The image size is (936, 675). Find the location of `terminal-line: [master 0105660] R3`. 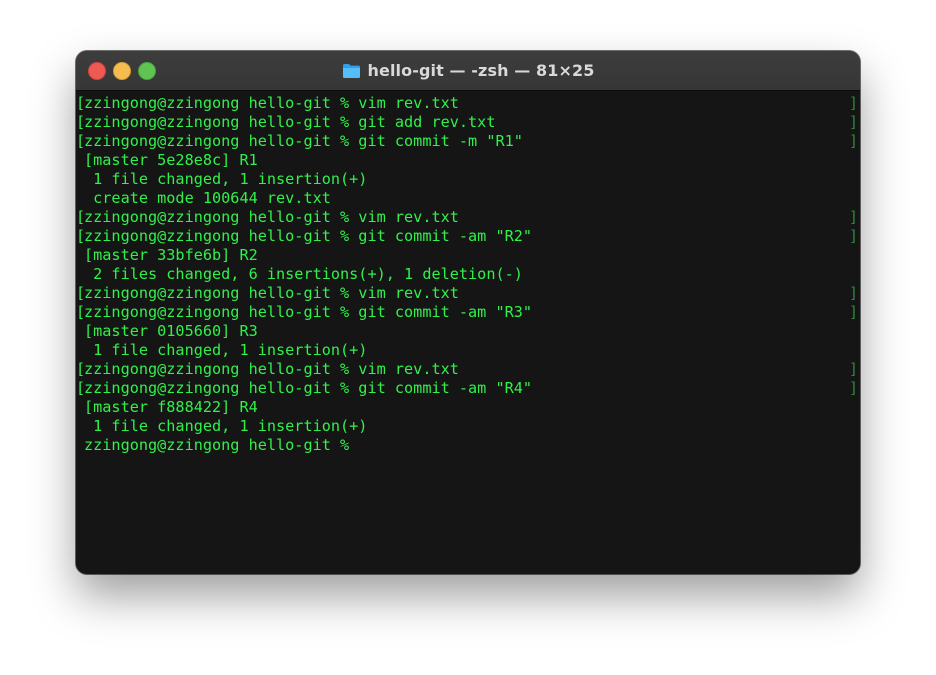

terminal-line: [master 0105660] R3 is located at coordinates (468, 331).